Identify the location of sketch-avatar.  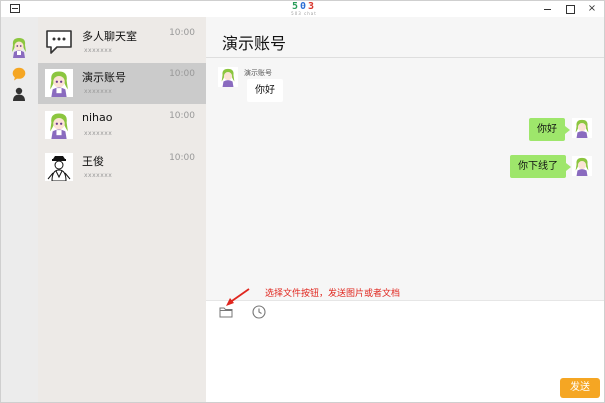
(59, 167).